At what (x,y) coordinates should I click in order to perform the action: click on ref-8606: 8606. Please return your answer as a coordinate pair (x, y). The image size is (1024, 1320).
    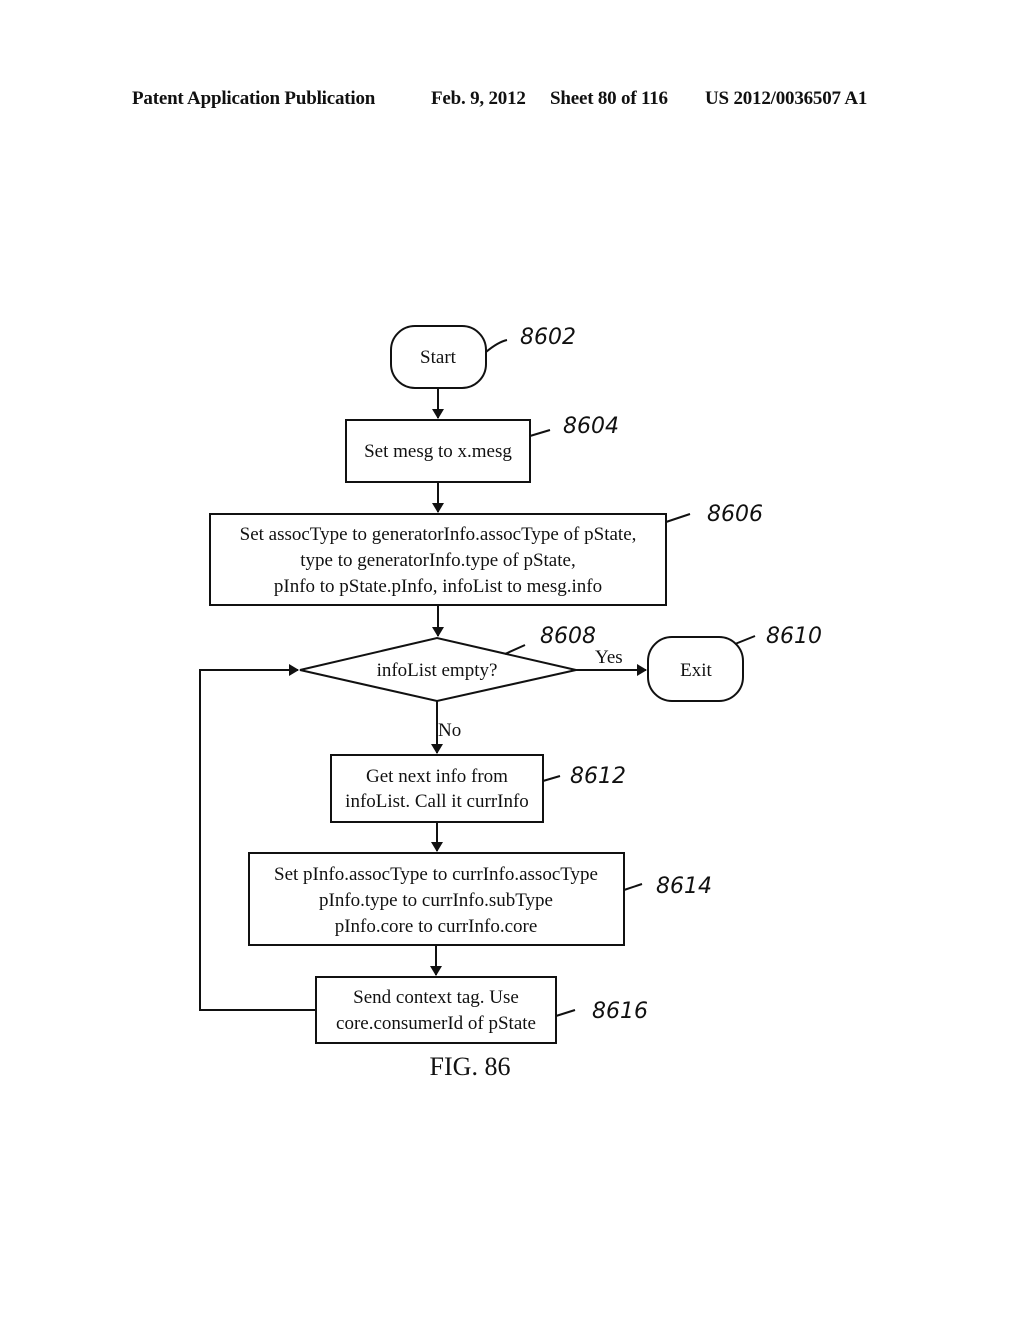
    Looking at the image, I should click on (735, 514).